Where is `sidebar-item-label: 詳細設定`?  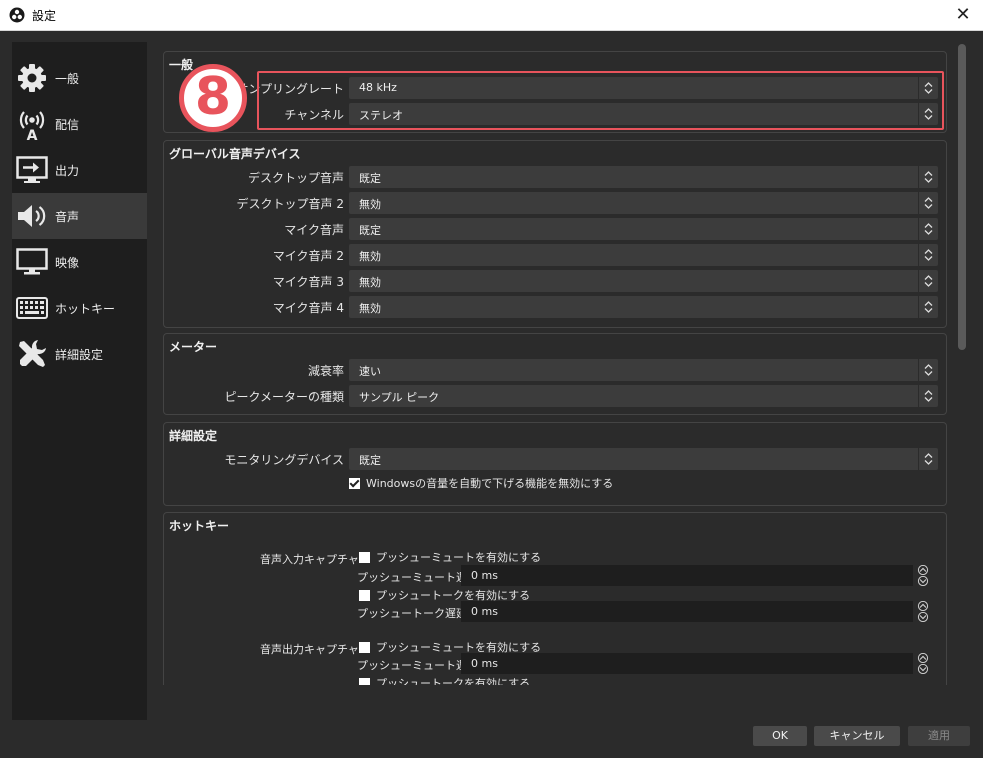 sidebar-item-label: 詳細設定 is located at coordinates (79, 354).